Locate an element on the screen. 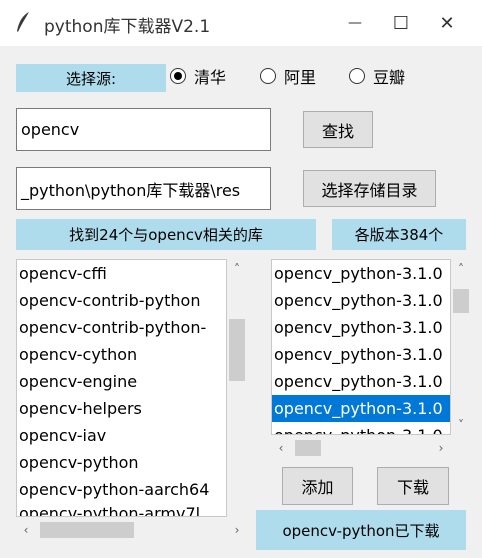  list-item: opencv-python-aarch64 is located at coordinates (121, 489).